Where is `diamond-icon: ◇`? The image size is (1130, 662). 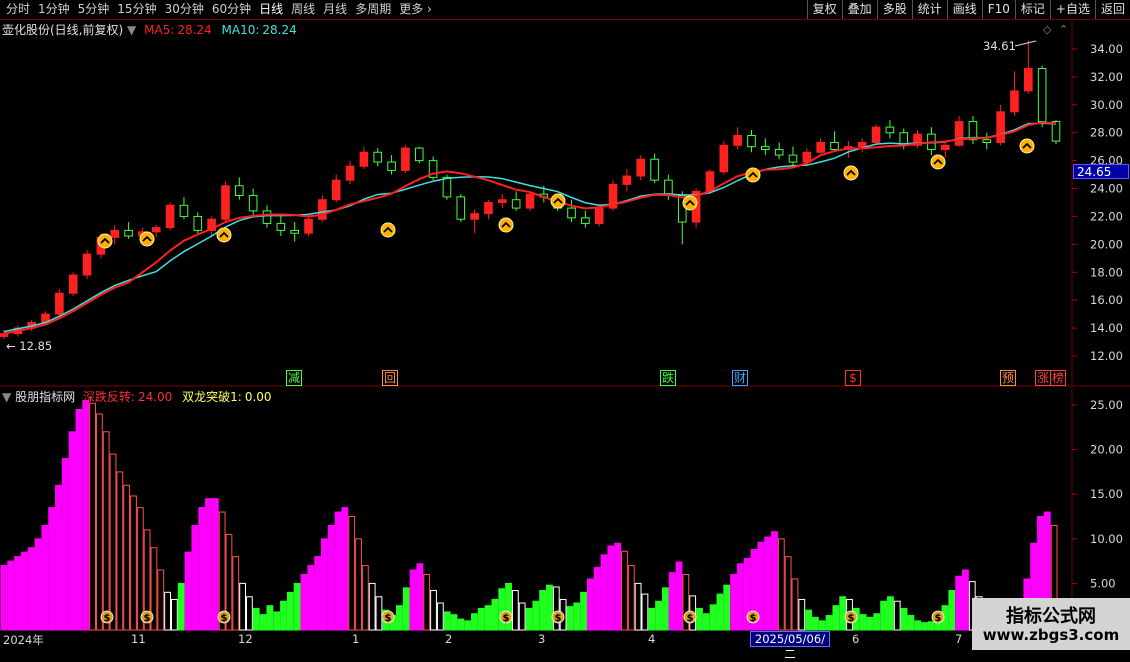
diamond-icon: ◇ is located at coordinates (1047, 29).